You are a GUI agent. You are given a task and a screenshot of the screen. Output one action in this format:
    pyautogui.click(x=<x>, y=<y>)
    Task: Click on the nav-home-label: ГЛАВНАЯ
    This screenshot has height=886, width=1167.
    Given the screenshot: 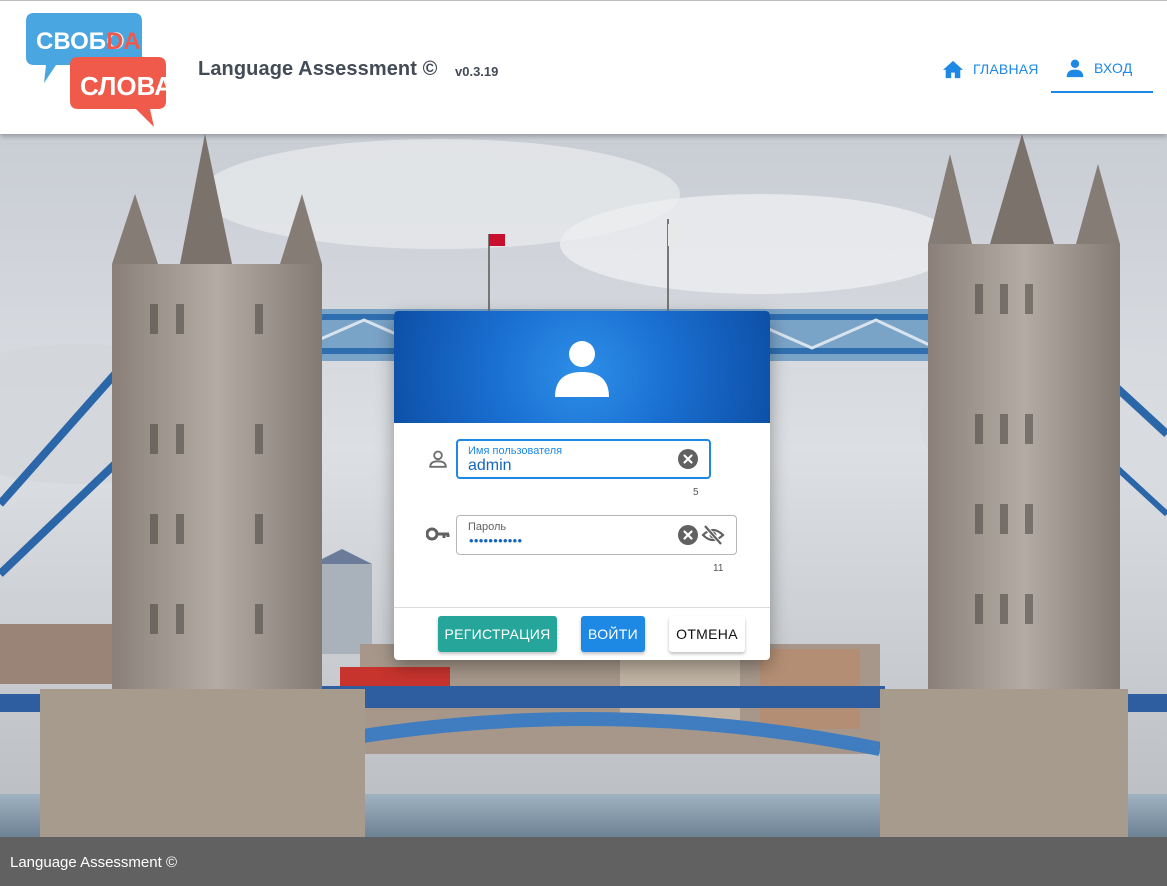 What is the action you would take?
    pyautogui.click(x=1006, y=69)
    